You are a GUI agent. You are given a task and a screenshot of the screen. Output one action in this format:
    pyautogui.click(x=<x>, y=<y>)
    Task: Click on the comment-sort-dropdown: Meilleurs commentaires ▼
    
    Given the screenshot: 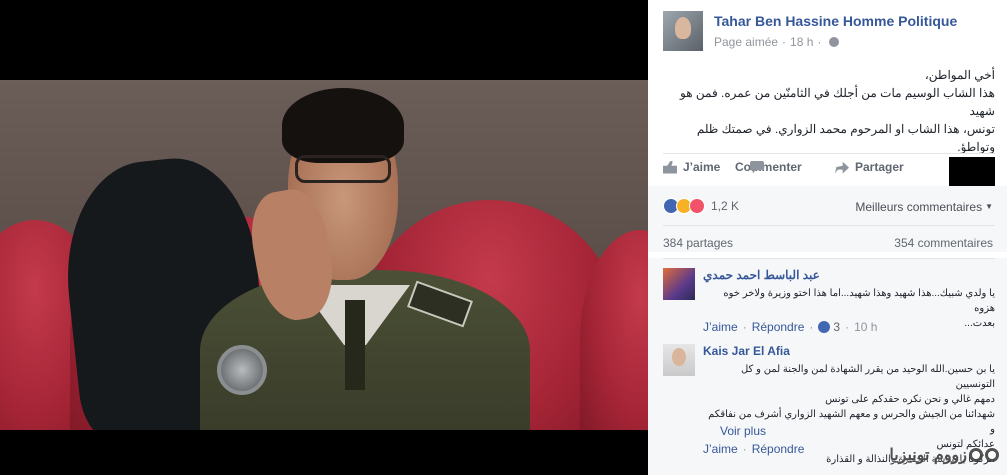 What is the action you would take?
    pyautogui.click(x=924, y=207)
    